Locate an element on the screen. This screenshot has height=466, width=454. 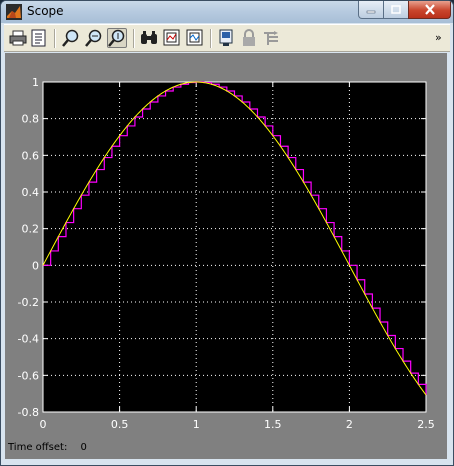
x-tick-label: 0.5 is located at coordinates (120, 424).